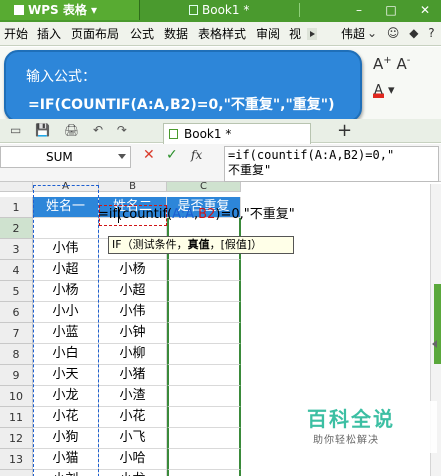 The width and height of the screenshot is (441, 476). I want to click on cell-c4, so click(204, 270).